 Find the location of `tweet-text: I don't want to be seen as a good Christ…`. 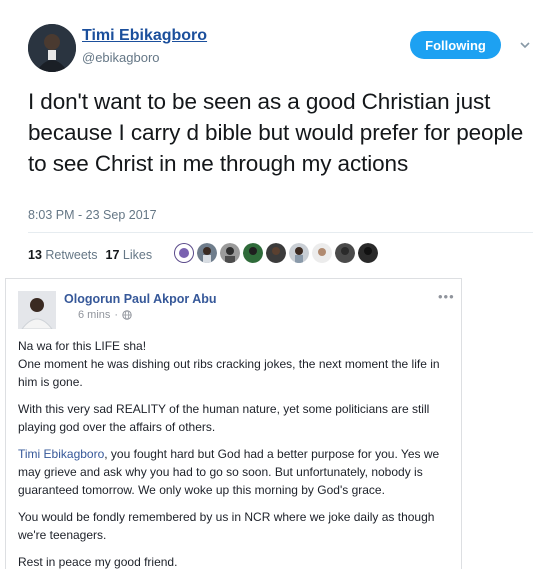

tweet-text: I don't want to be seen as a good Christ… is located at coordinates (276, 132).